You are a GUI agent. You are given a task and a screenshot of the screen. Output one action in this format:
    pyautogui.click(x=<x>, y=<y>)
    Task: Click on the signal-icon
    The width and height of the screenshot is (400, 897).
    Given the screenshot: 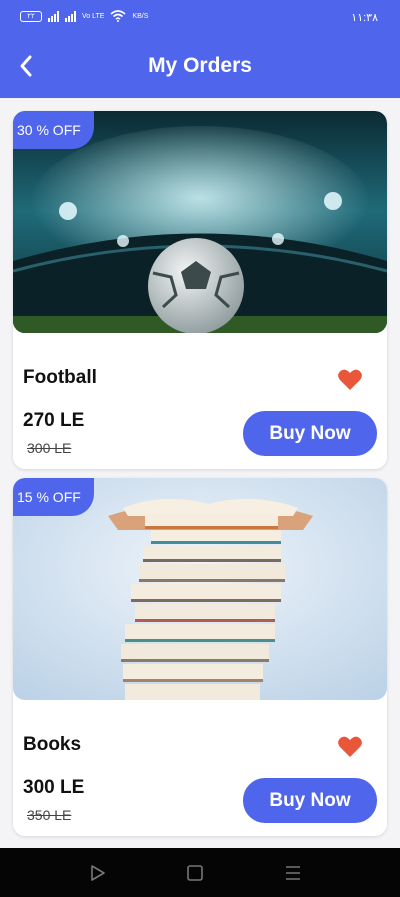 What is the action you would take?
    pyautogui.click(x=53, y=16)
    